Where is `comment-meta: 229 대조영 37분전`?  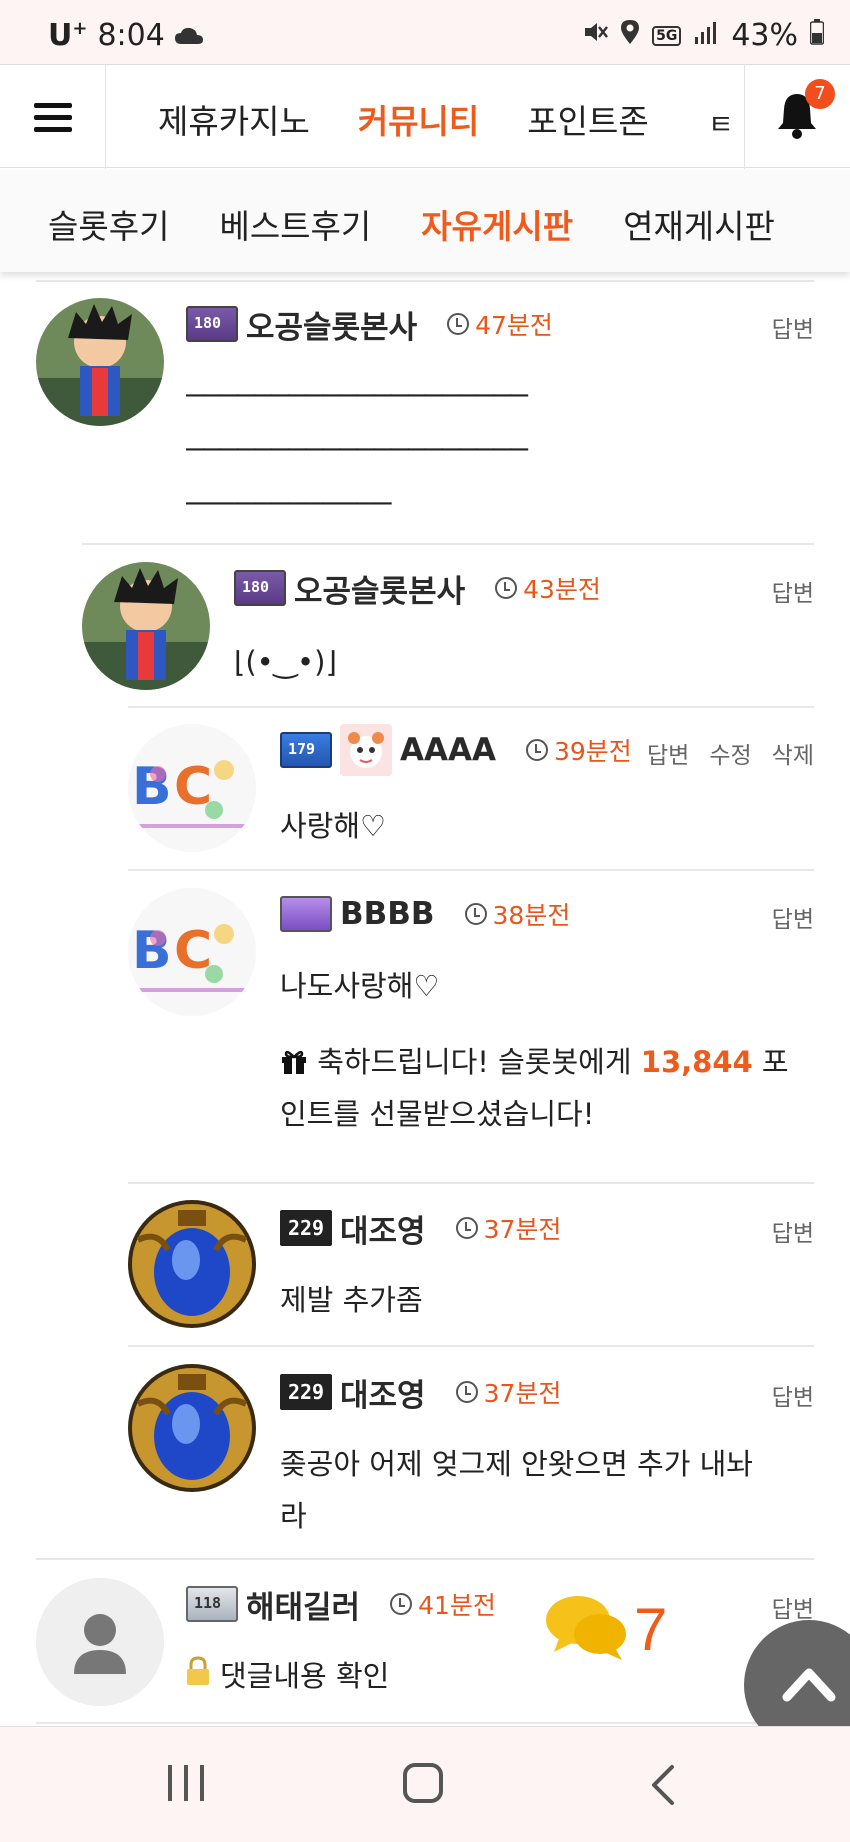 comment-meta: 229 대조영 37분전 is located at coordinates (420, 1228).